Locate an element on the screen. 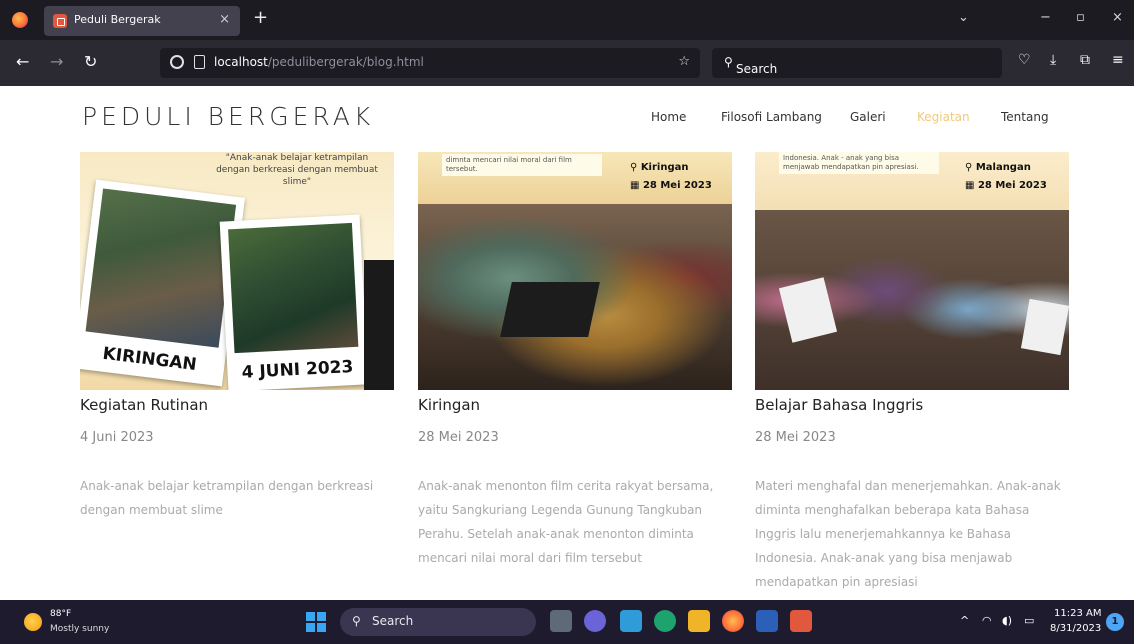 This screenshot has width=1134, height=644. site-favicon-icon is located at coordinates (60, 21).